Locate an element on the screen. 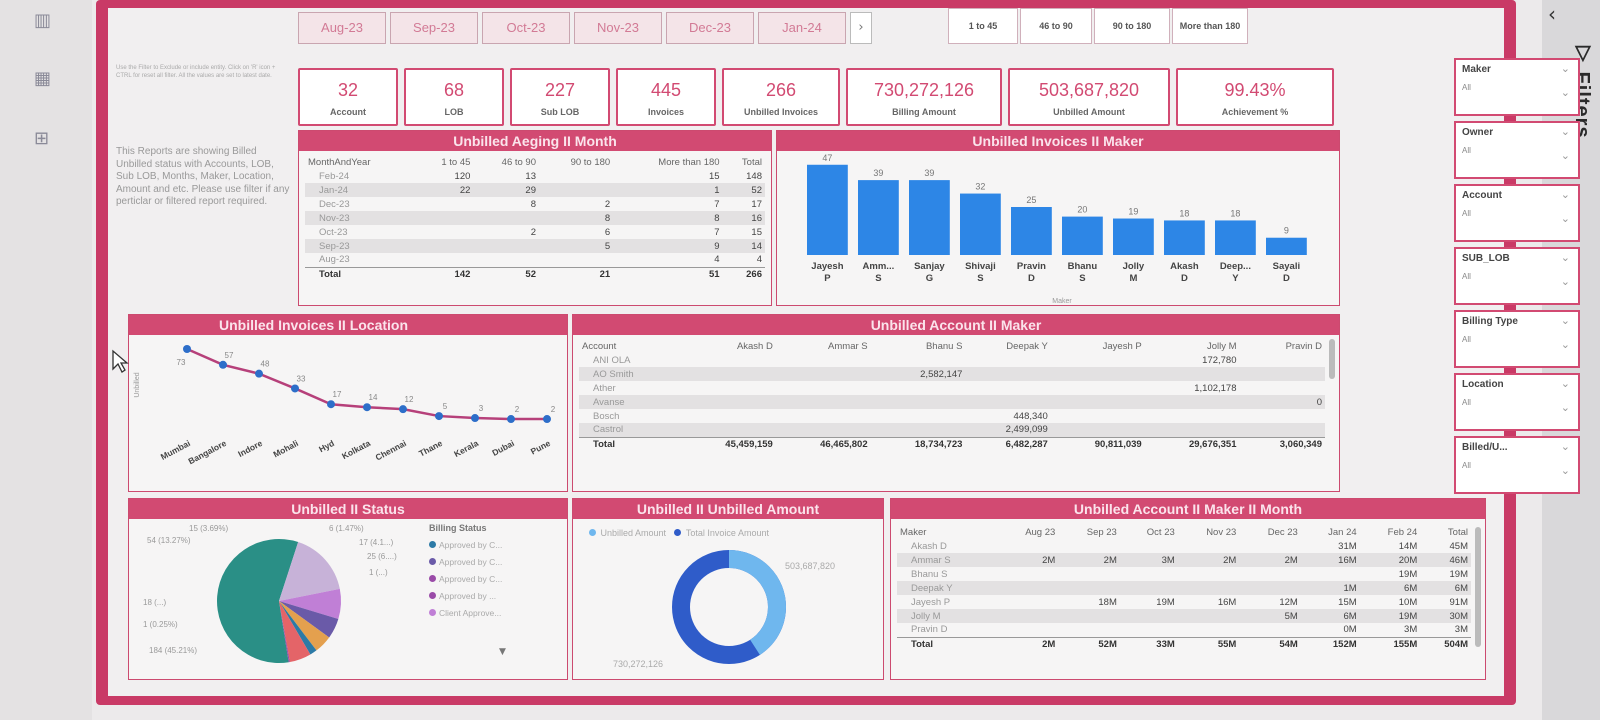 The height and width of the screenshot is (720, 1600). aging-filter-button: More than 180 is located at coordinates (1210, 26).